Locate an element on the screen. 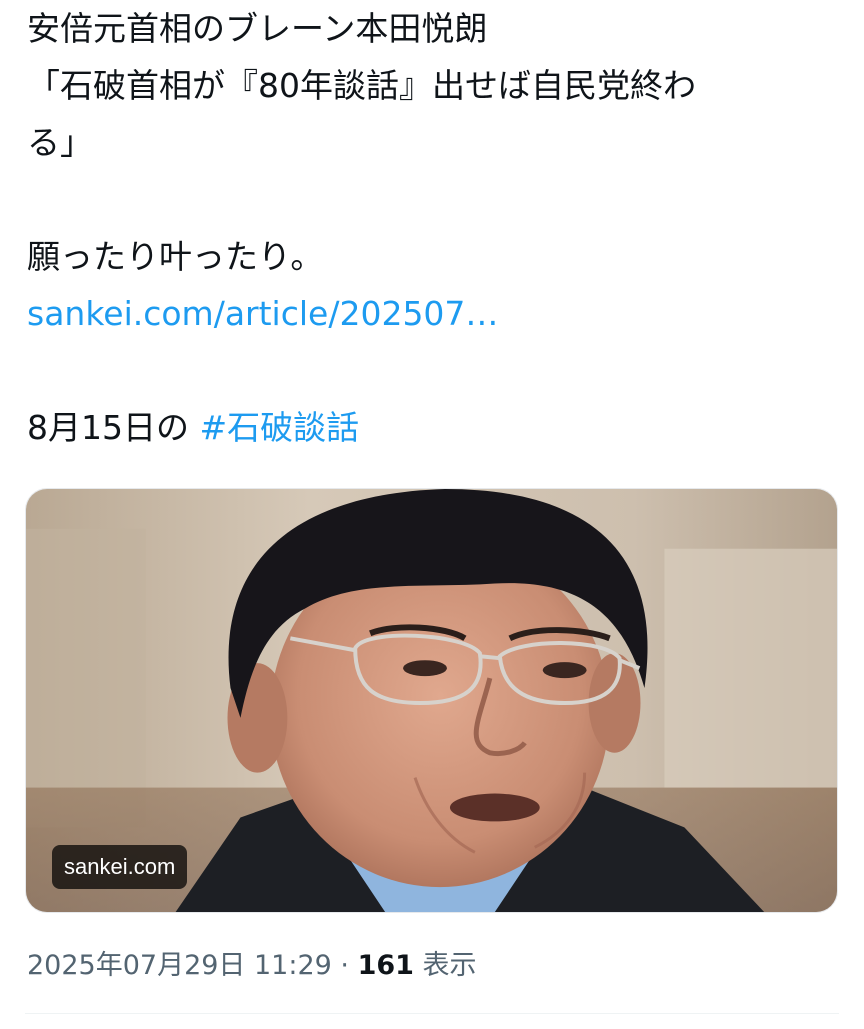 This screenshot has width=864, height=1029. tweet-text-line: 安倍元首相のブレーン本田悦朗 is located at coordinates (257, 28).